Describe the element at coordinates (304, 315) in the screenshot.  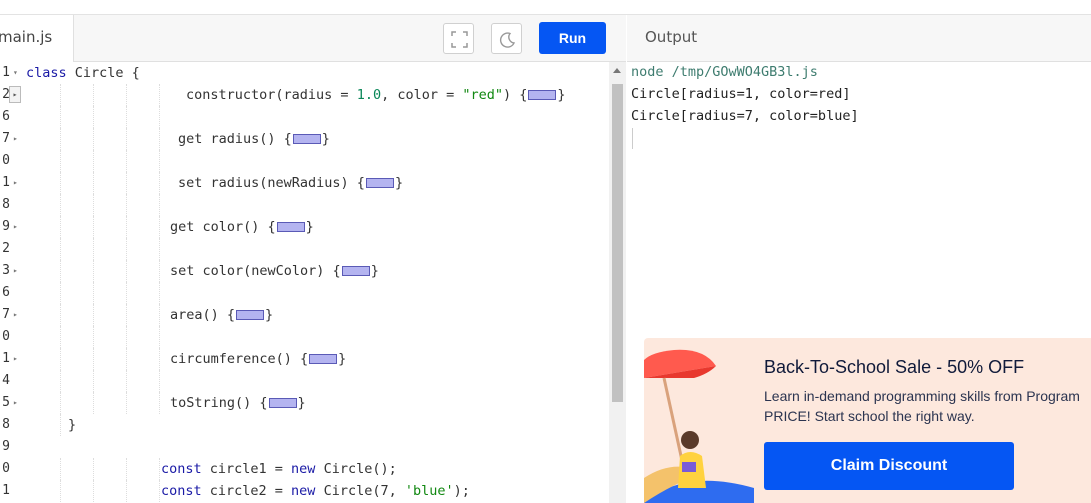
I see `code-line: 7 ▸ area() {}` at that location.